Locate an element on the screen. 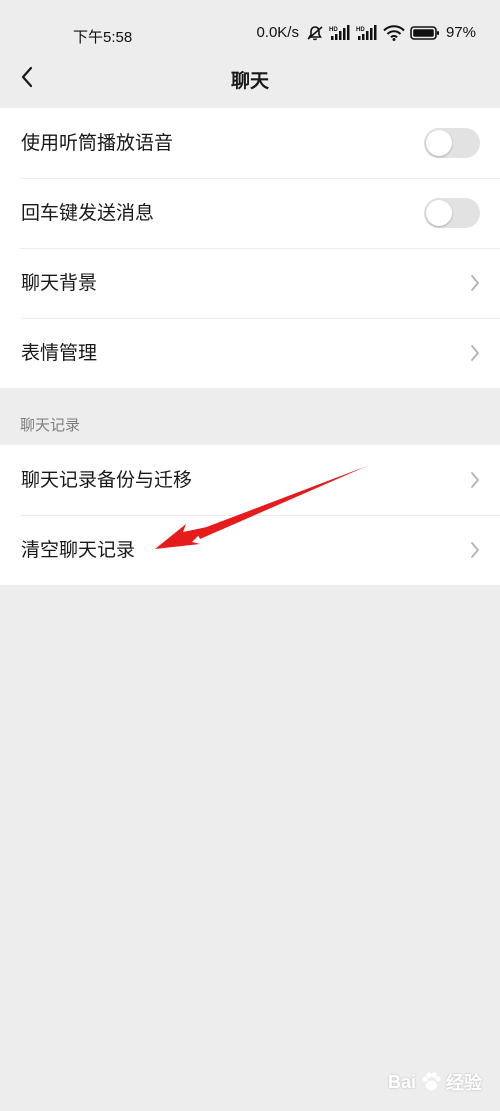 This screenshot has height=1111, width=500. paw-icon is located at coordinates (431, 1081).